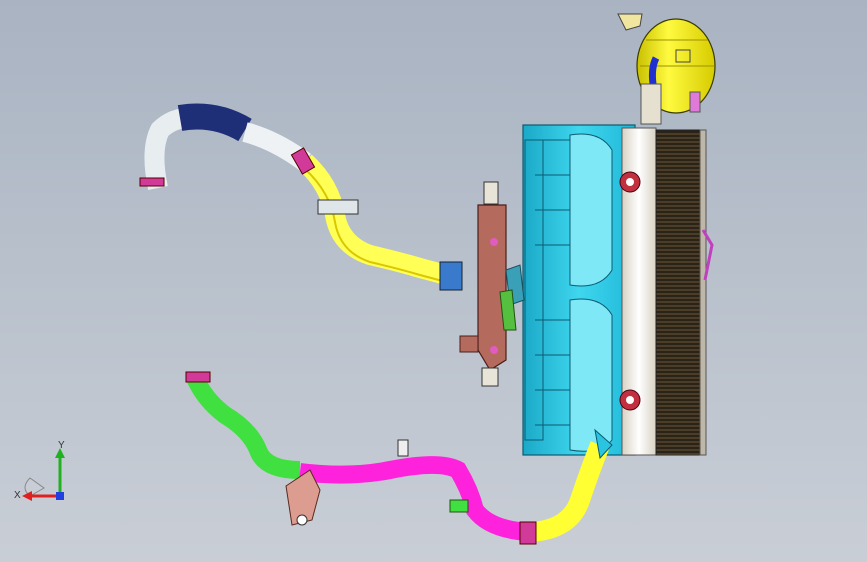 The image size is (867, 562). I want to click on axis-triad: Y X, so click(45, 473).